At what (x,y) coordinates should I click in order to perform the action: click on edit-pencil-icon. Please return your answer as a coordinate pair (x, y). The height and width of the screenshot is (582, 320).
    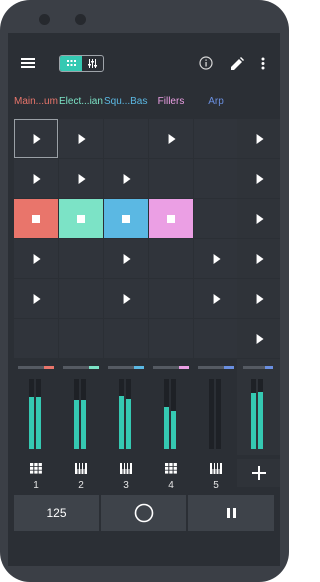
    Looking at the image, I should click on (237, 63).